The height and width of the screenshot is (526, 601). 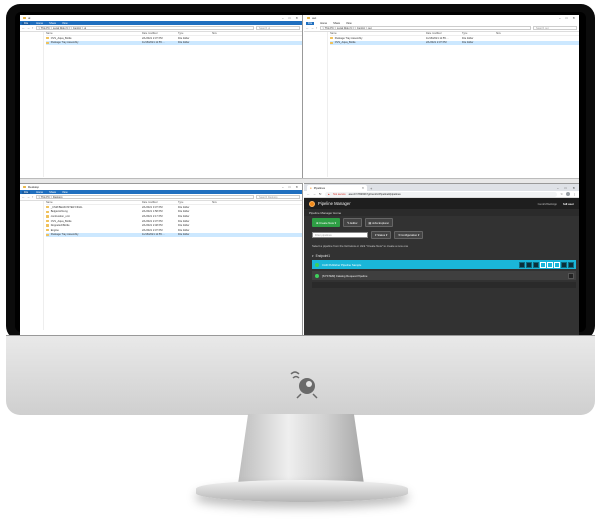 What do you see at coordinates (543, 264) in the screenshot?
I see `copy-icon` at bounding box center [543, 264].